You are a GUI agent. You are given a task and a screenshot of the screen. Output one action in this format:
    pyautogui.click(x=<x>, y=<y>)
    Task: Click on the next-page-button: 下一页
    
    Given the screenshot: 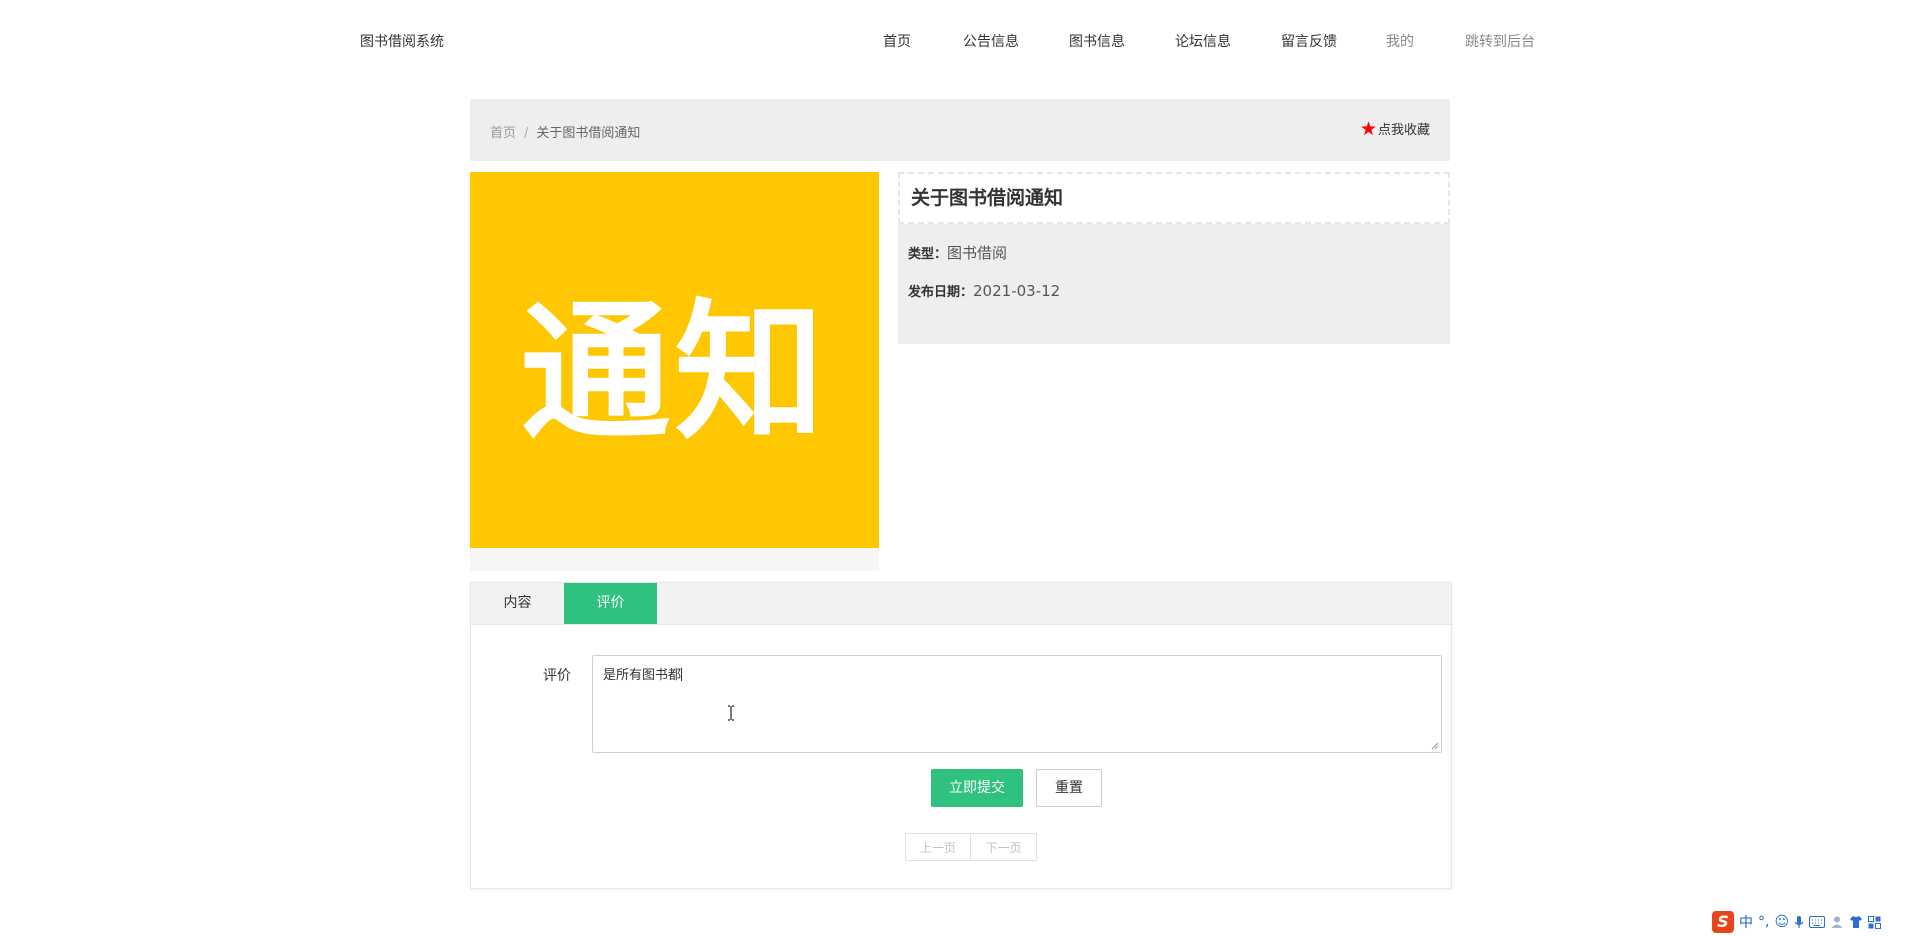 What is the action you would take?
    pyautogui.click(x=1004, y=847)
    